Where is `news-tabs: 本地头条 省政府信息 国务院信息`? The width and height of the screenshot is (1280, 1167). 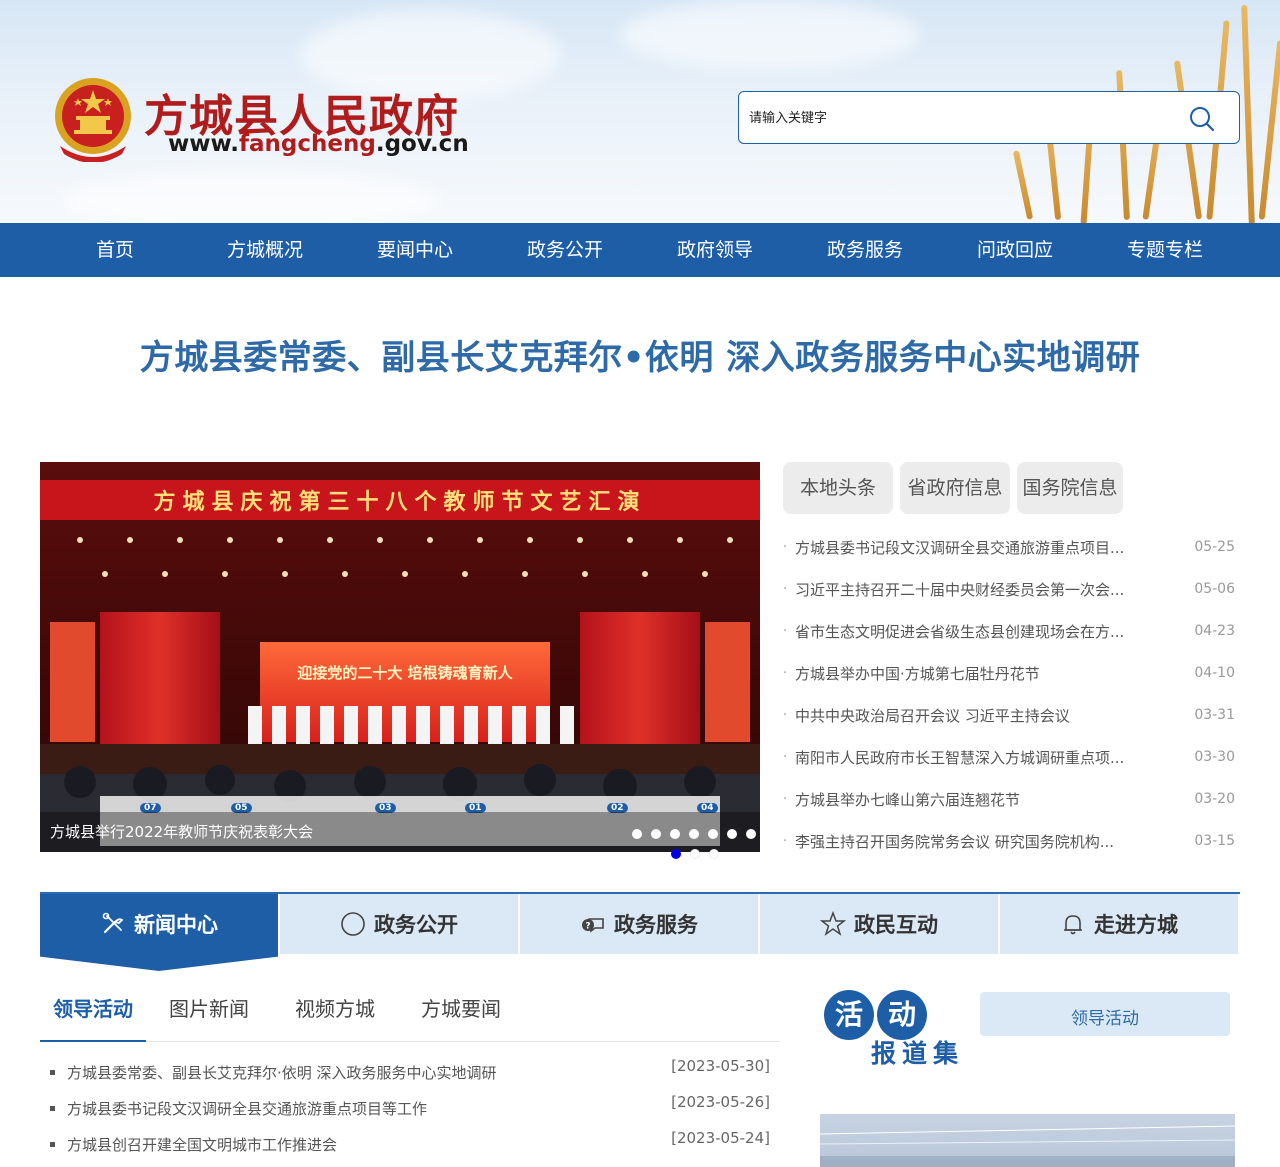 news-tabs: 本地头条 省政府信息 国务院信息 is located at coordinates (953, 488).